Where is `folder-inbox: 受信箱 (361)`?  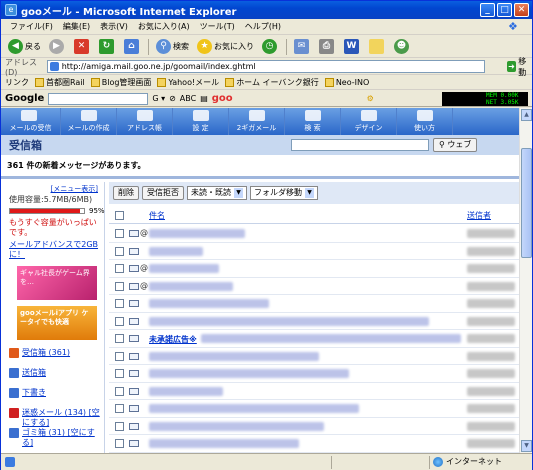
folder-inbox: 受信箱 (361) is located at coordinates (57, 358).